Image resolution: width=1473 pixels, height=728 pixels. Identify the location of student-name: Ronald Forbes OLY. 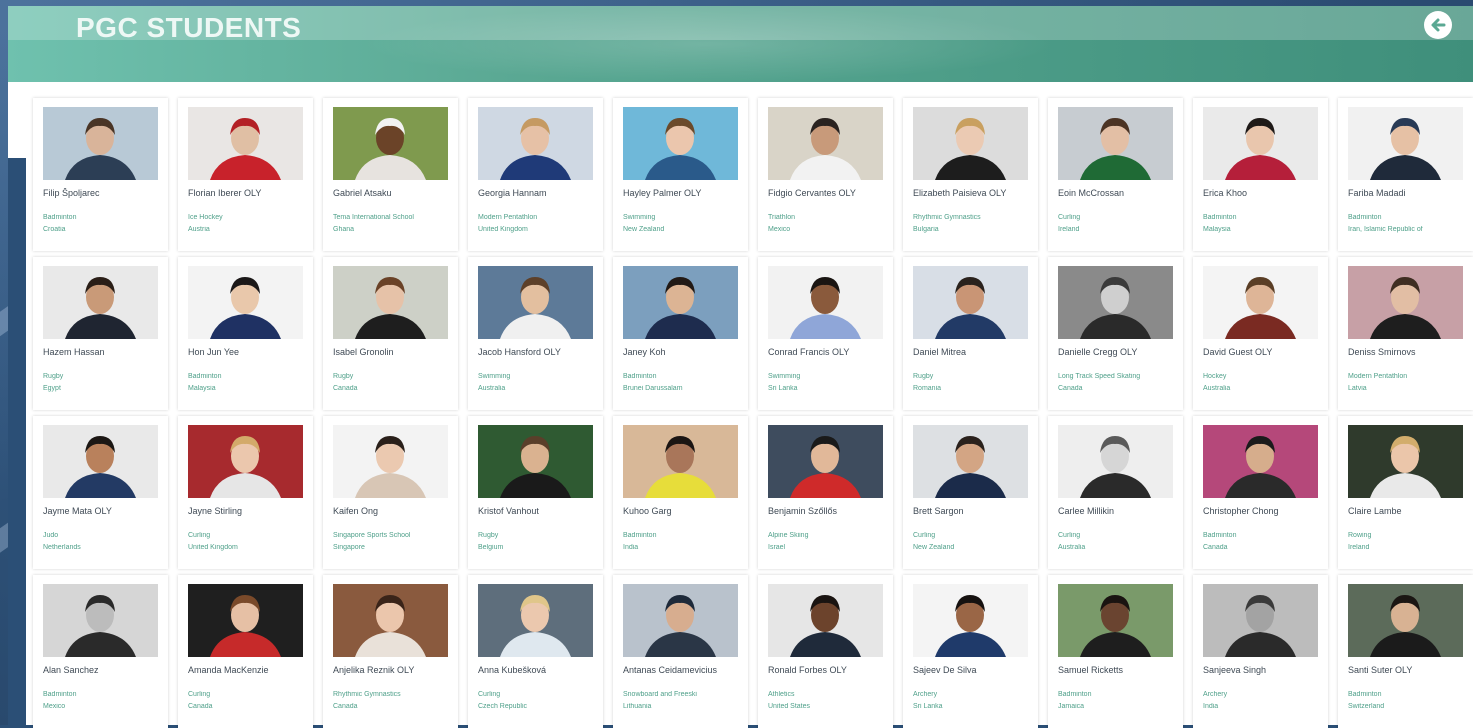
(829, 670).